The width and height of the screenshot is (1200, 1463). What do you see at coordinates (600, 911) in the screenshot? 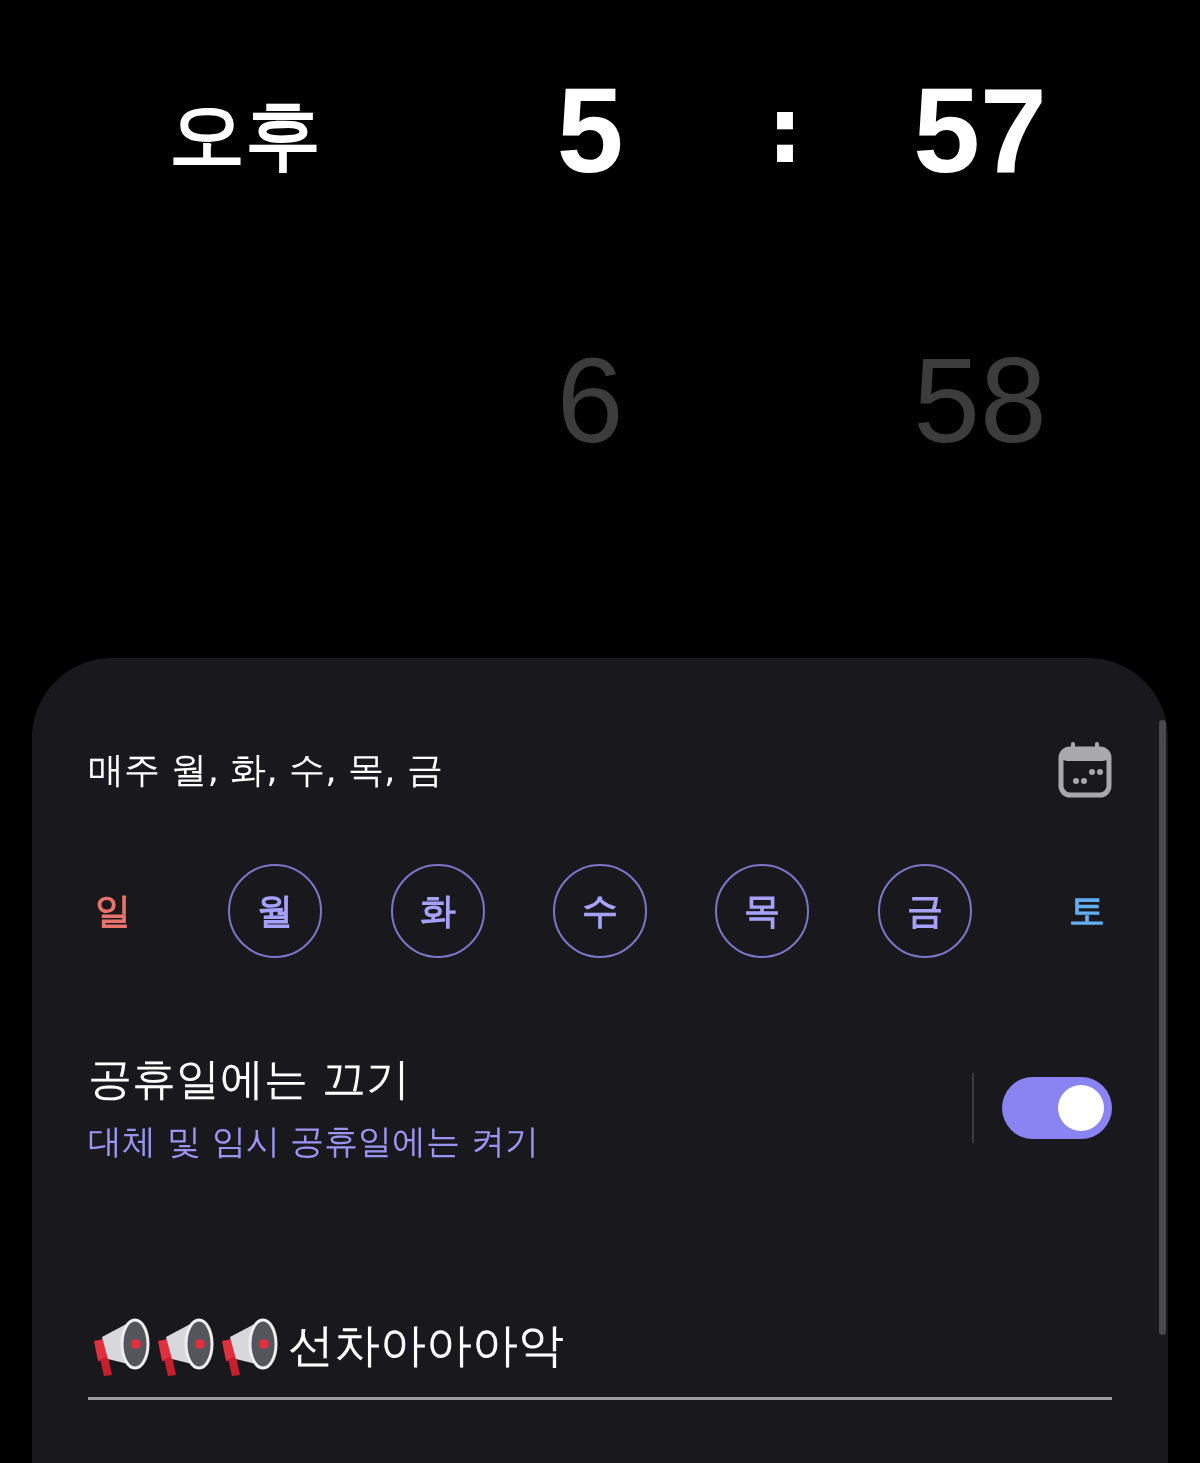
I see `day-button: 수` at bounding box center [600, 911].